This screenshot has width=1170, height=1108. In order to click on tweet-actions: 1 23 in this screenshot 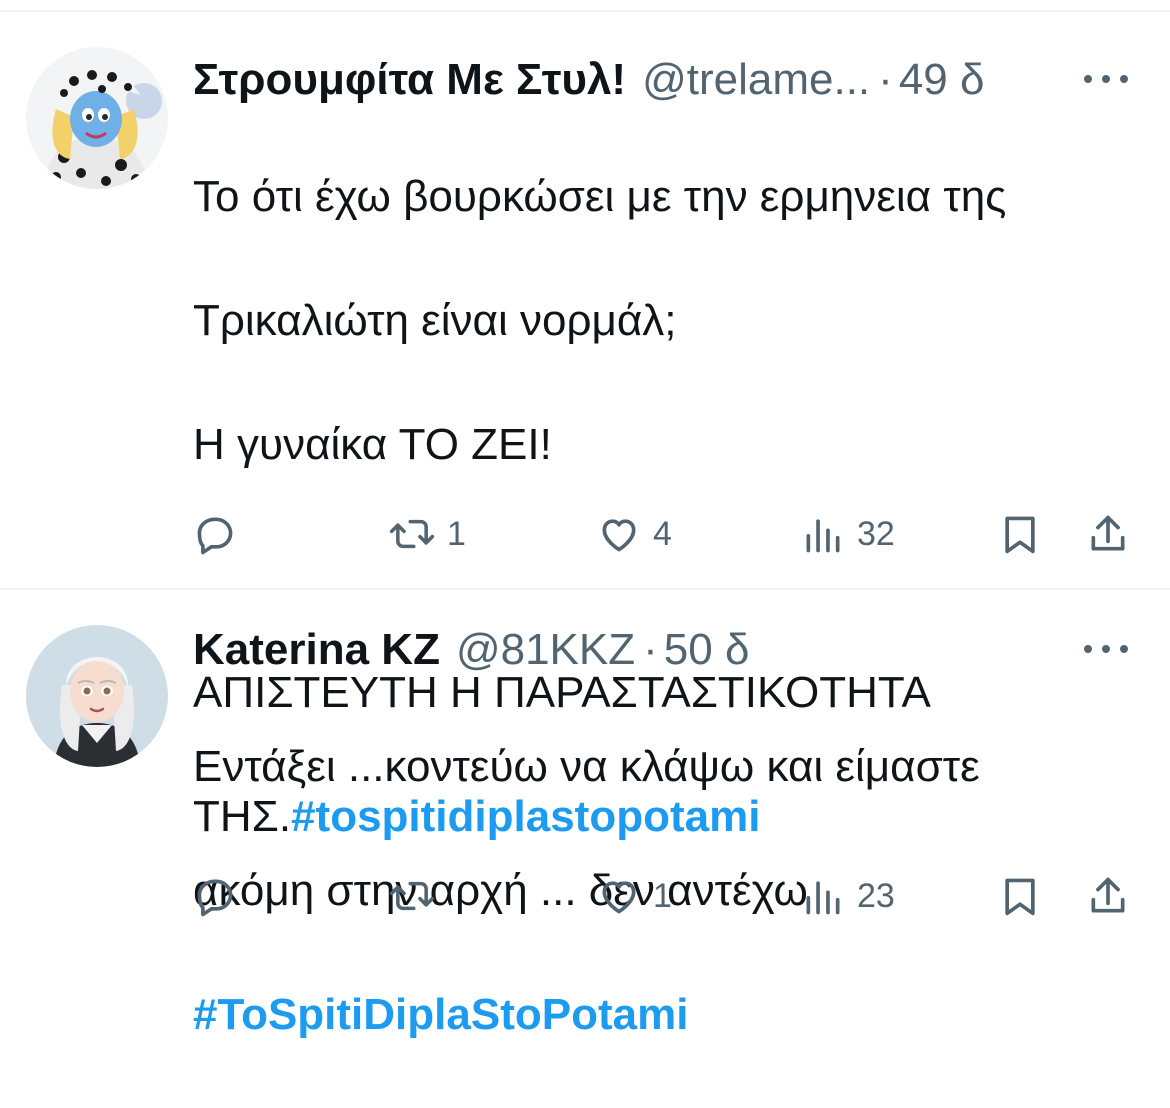, I will do `click(666, 896)`.